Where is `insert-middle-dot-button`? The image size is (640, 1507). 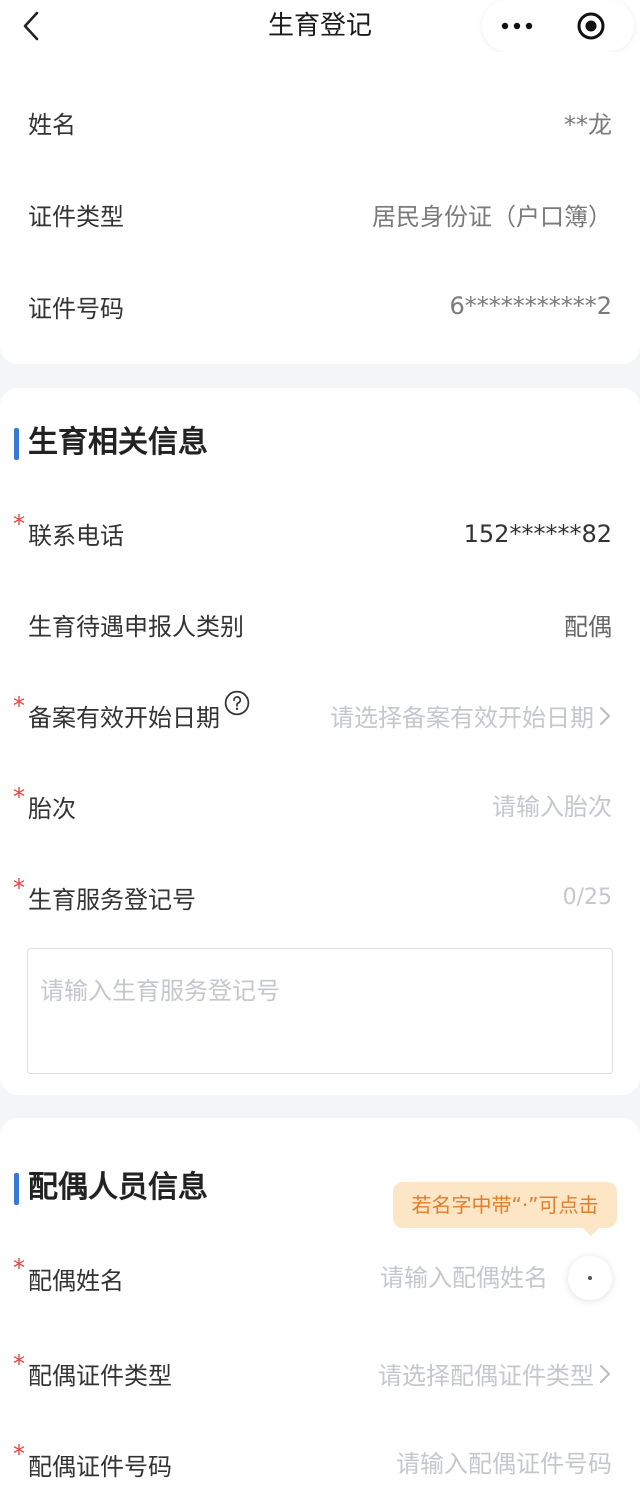 insert-middle-dot-button is located at coordinates (590, 1278).